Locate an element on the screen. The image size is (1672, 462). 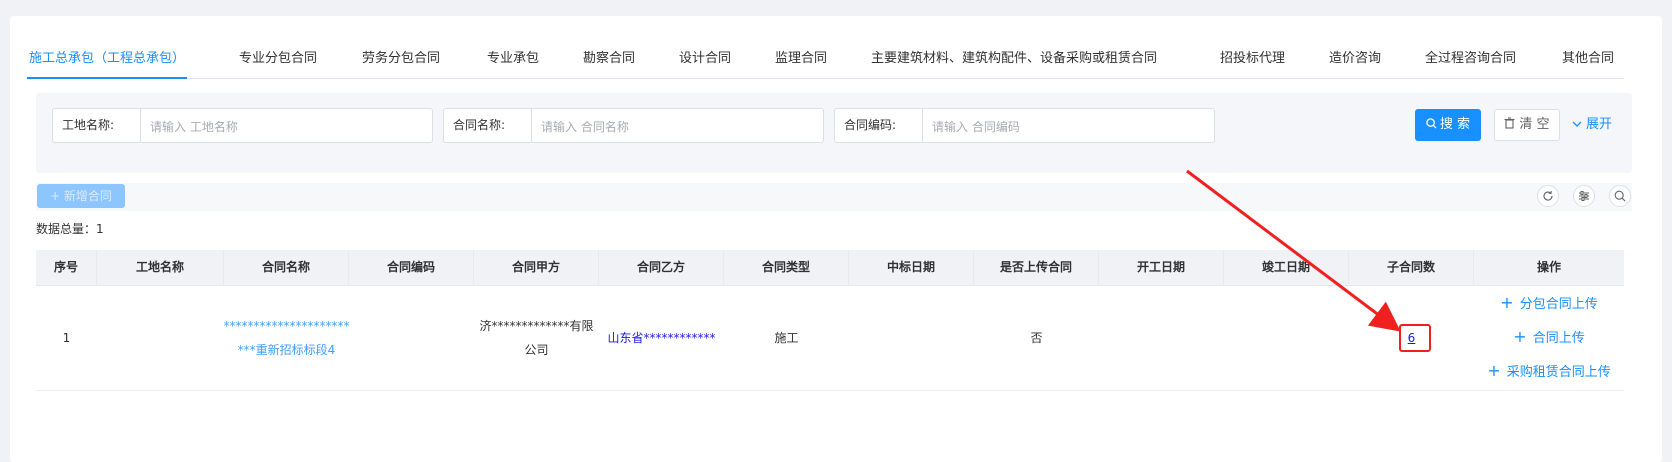
tab-professional-contracting: 专业承包 is located at coordinates (513, 58).